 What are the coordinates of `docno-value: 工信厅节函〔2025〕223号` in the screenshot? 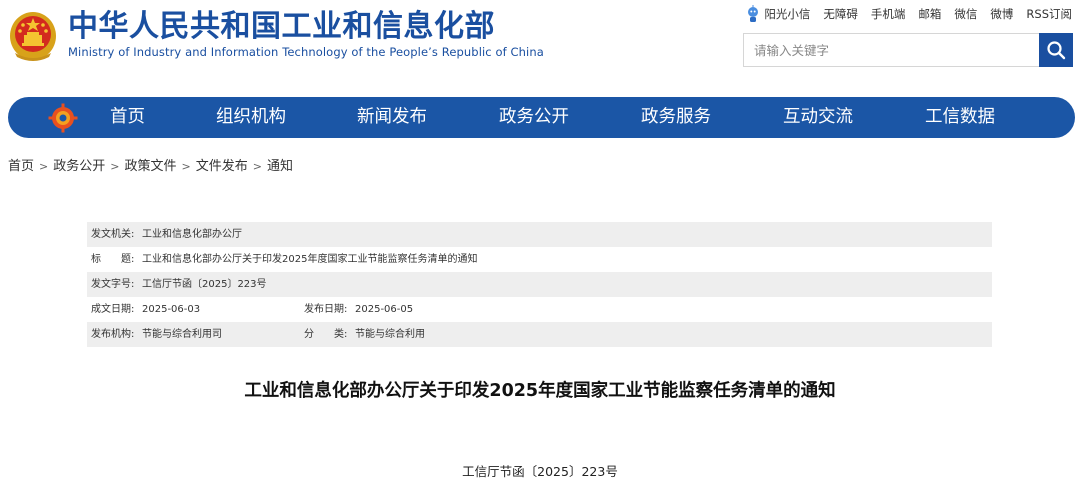 It's located at (204, 284).